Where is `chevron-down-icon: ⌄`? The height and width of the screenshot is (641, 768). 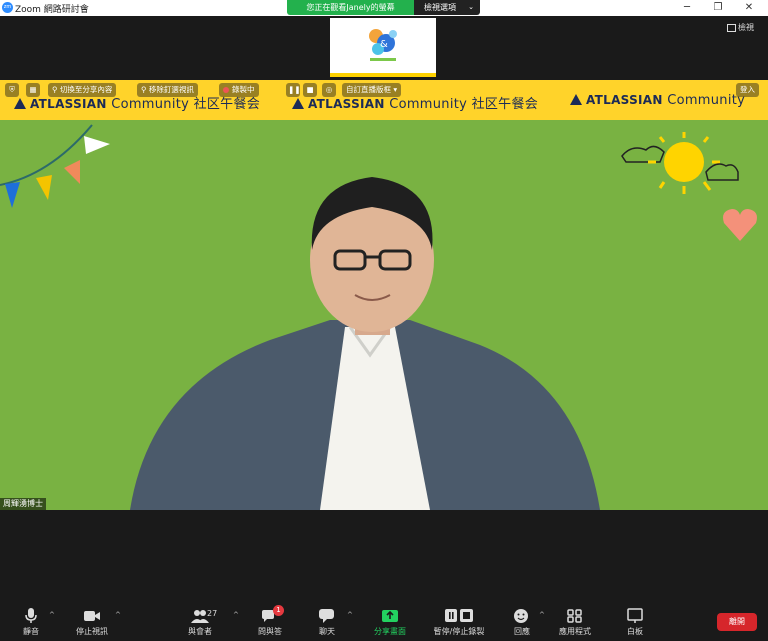
chevron-down-icon: ⌄ is located at coordinates (471, 7).